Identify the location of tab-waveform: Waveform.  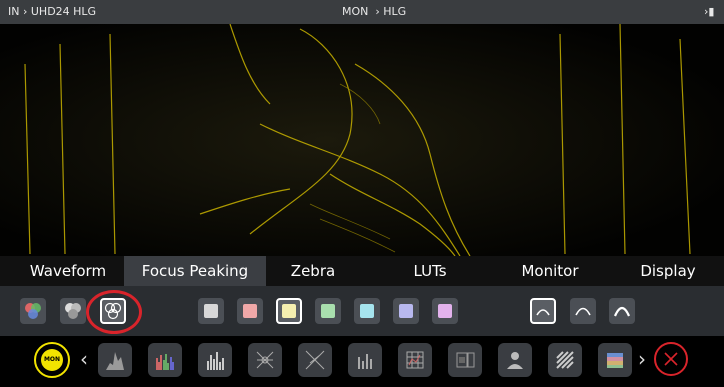
(68, 271).